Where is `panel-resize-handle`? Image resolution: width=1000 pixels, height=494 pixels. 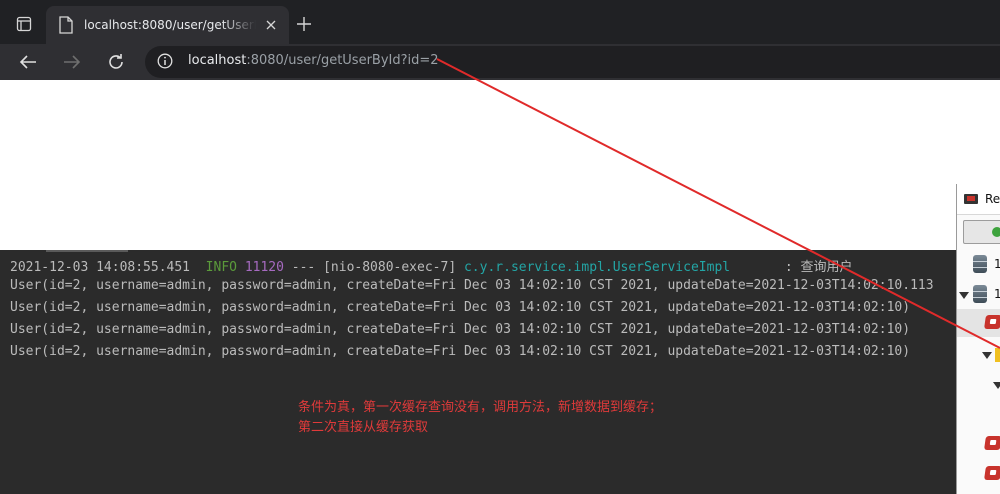
panel-resize-handle is located at coordinates (87, 251).